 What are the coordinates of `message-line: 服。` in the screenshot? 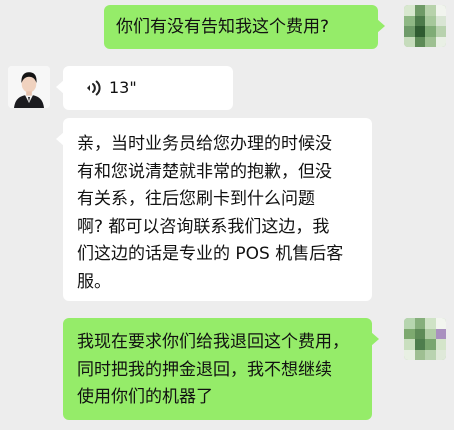 It's located at (94, 281).